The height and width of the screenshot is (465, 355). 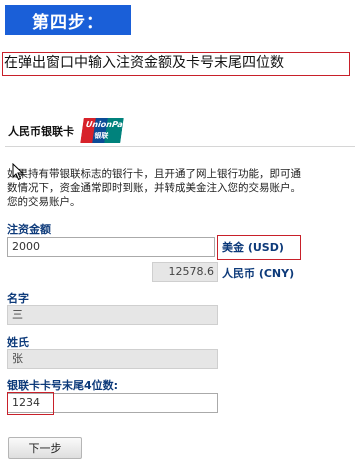 I want to click on description-line: 如果持有带银联标志的银行卡，且开通了网上银行功能，即可通, so click(x=154, y=174).